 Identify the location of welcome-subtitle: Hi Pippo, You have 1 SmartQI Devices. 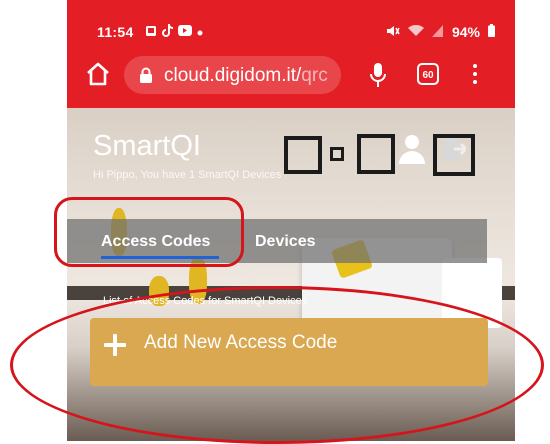
(187, 175).